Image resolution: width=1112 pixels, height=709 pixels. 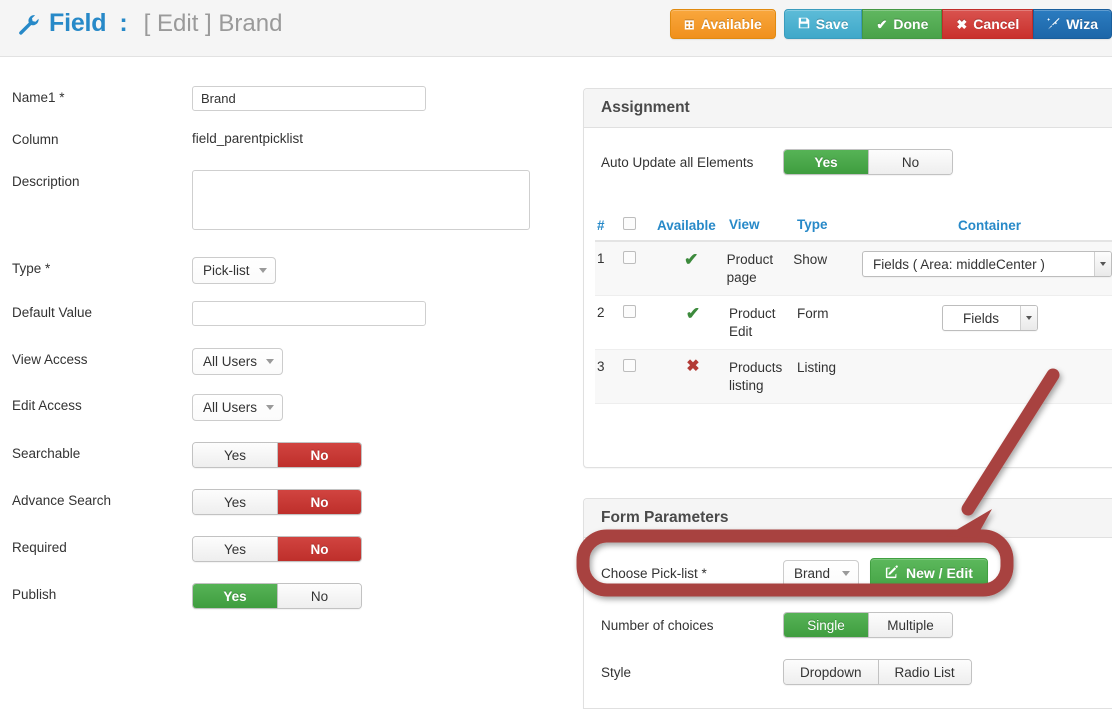 I want to click on row-number: 3, so click(x=601, y=366).